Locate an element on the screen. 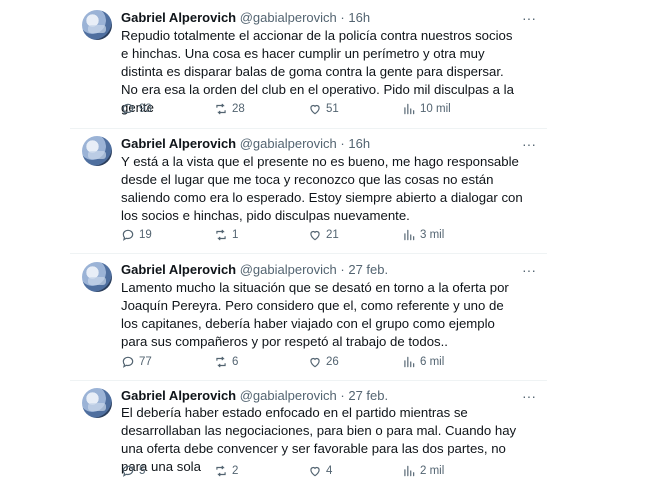 This screenshot has width=645, height=486. reply-button: 77 is located at coordinates (136, 362).